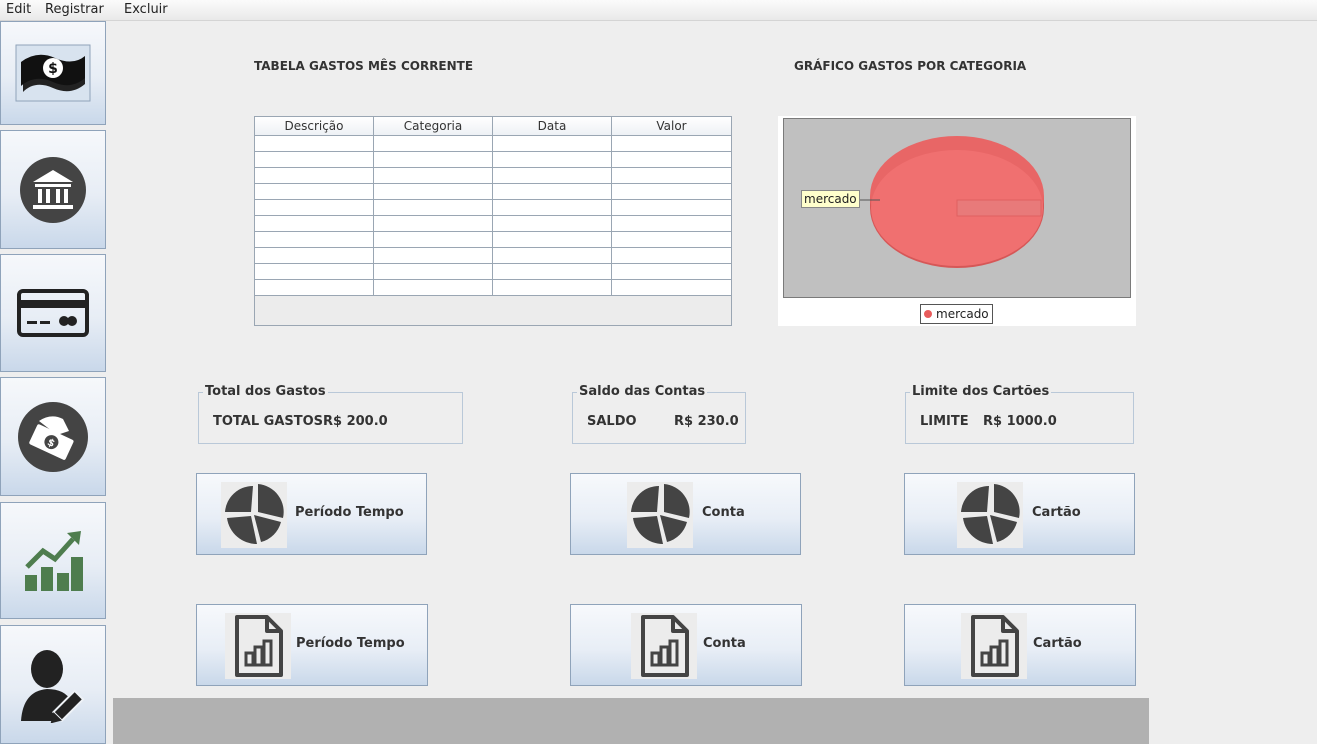 The width and height of the screenshot is (1317, 744). I want to click on menu-bar: Edit Registrar Excluir, so click(658, 10).